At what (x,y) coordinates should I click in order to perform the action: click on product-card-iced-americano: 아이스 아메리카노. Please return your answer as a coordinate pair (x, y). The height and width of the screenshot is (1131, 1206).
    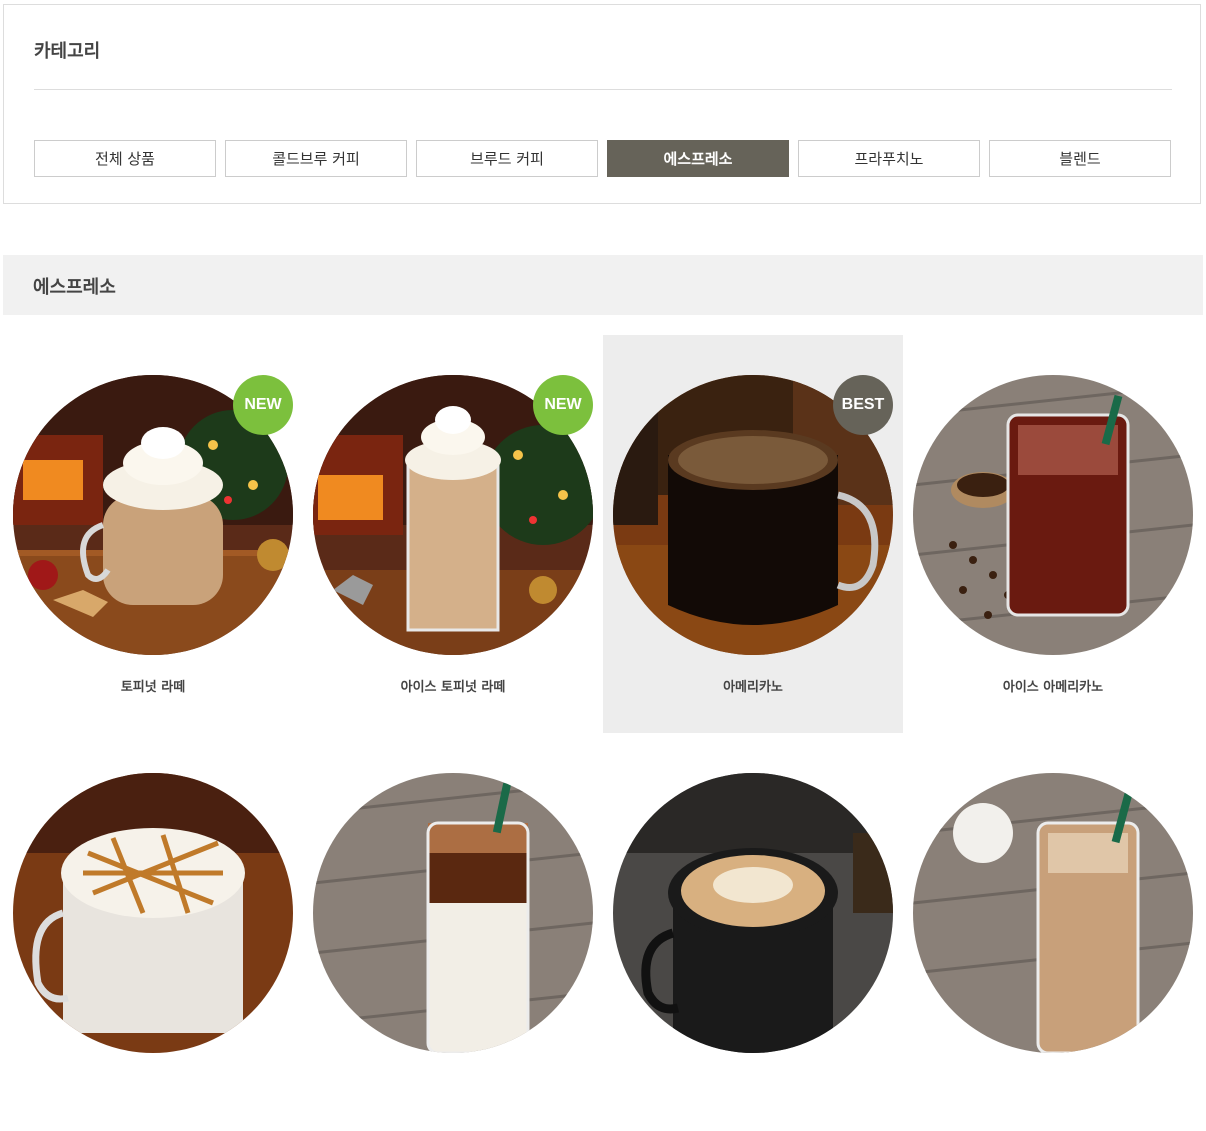
    Looking at the image, I should click on (1053, 534).